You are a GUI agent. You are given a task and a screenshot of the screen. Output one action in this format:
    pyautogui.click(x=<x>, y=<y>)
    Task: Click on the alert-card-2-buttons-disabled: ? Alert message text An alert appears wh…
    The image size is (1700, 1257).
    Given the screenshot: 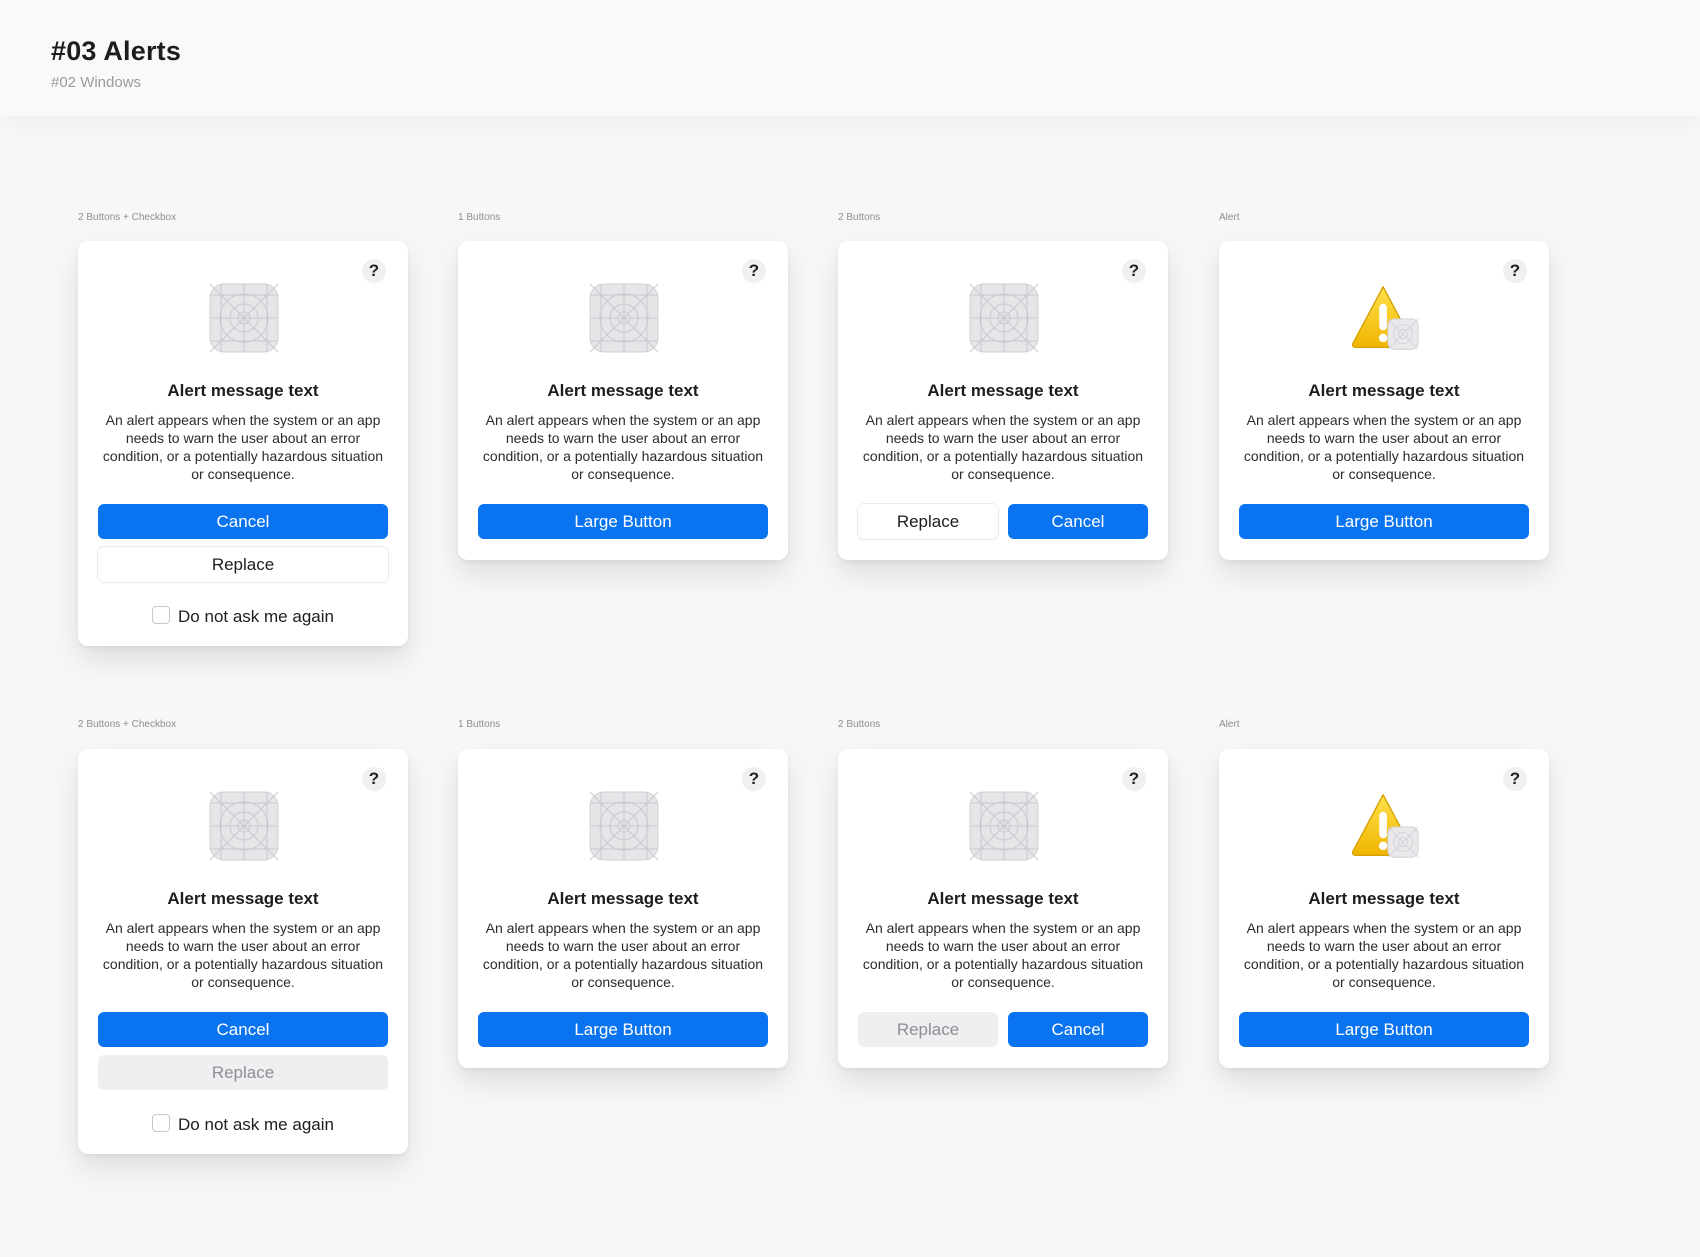 What is the action you would take?
    pyautogui.click(x=1003, y=908)
    